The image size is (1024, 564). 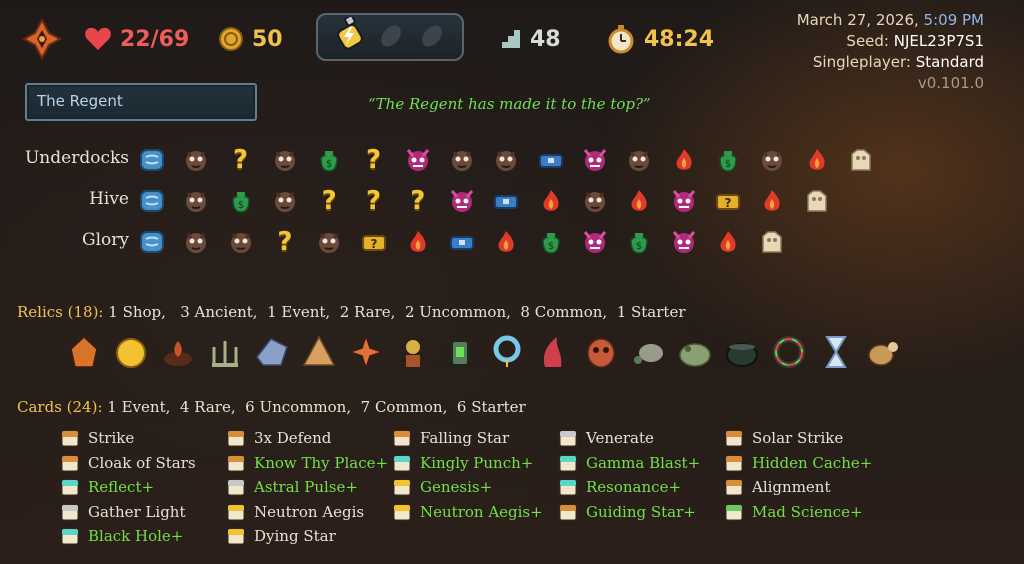 What do you see at coordinates (122, 512) in the screenshot?
I see `card-entry: Gather Light` at bounding box center [122, 512].